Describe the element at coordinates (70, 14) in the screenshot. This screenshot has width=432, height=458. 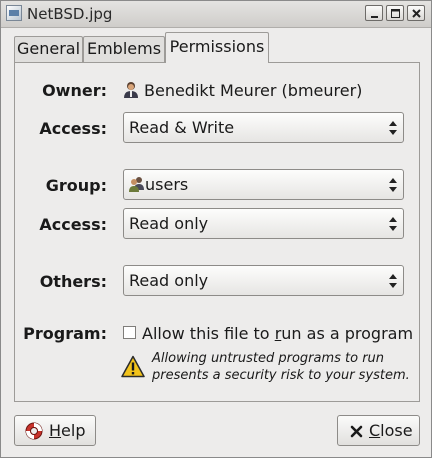
I see `window-title: NetBSD.jpg` at that location.